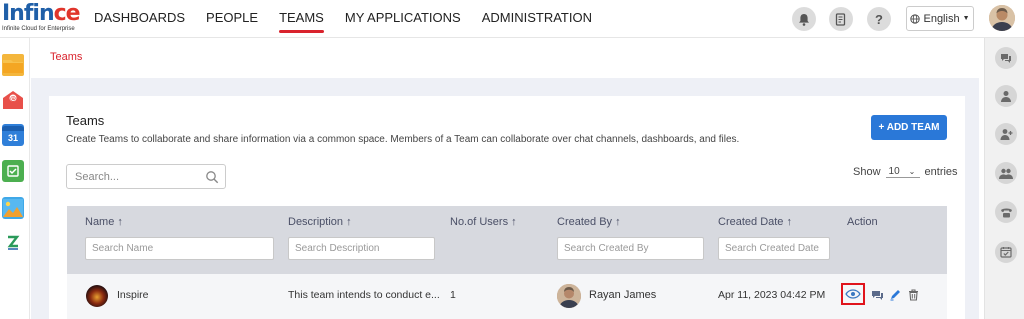 The height and width of the screenshot is (319, 1024). What do you see at coordinates (589, 222) in the screenshot?
I see `col-created-by-header: Created By ↑` at bounding box center [589, 222].